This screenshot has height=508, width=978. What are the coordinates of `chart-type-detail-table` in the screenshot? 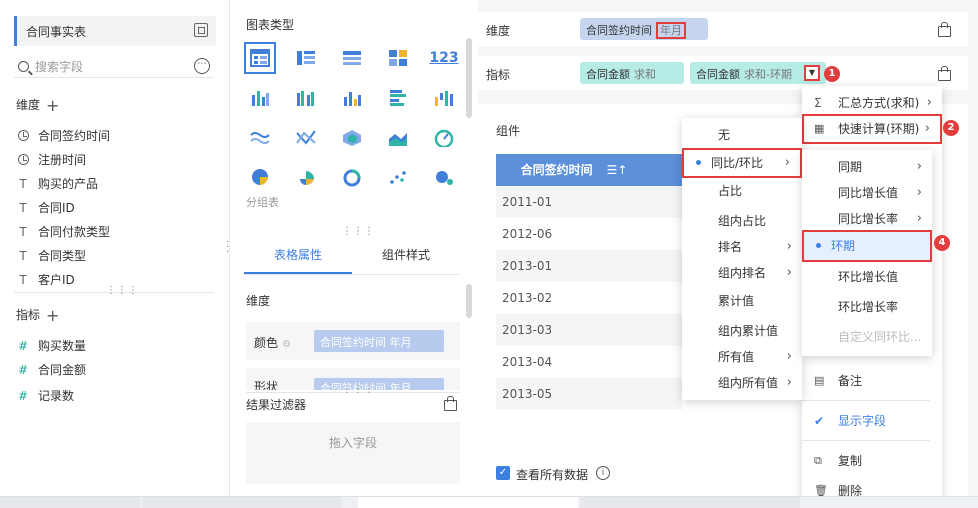 It's located at (352, 58).